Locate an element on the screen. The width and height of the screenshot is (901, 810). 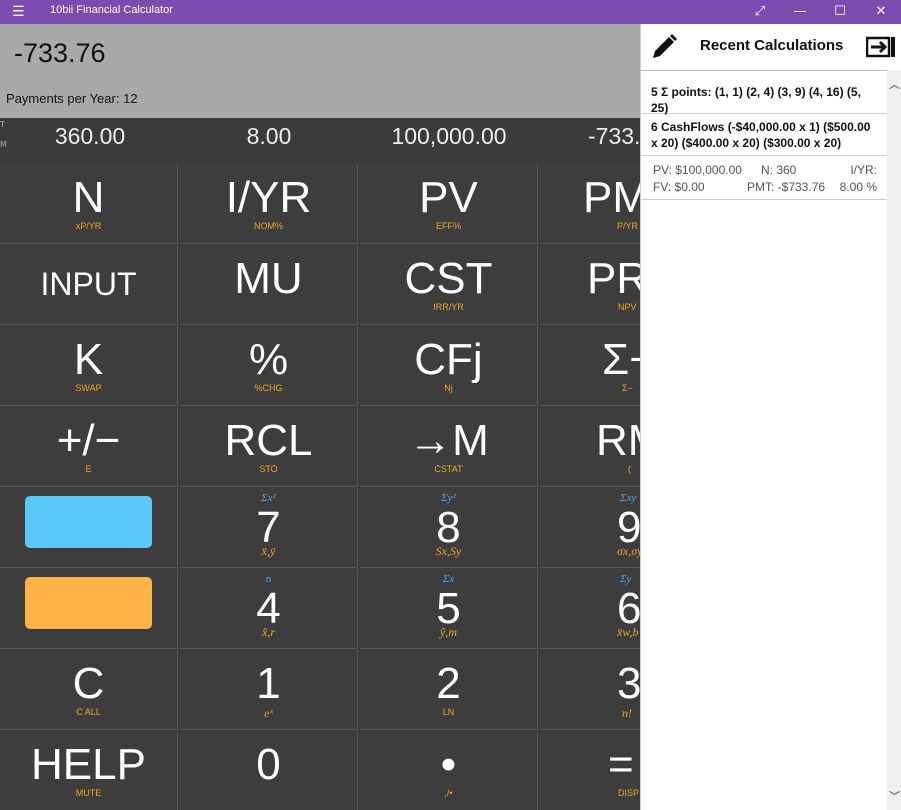
key-4: n 4 x̂,r is located at coordinates (269, 609).